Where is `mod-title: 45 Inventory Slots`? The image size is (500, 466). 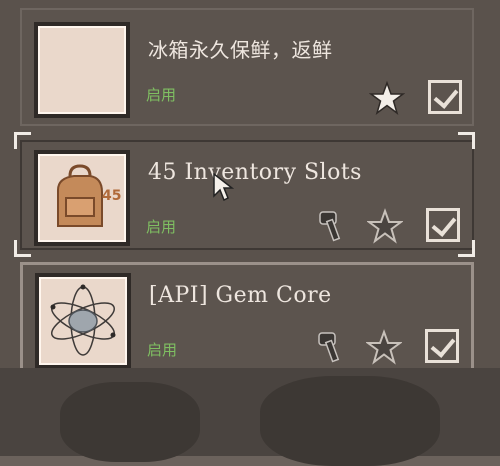 mod-title: 45 Inventory Slots is located at coordinates (255, 172).